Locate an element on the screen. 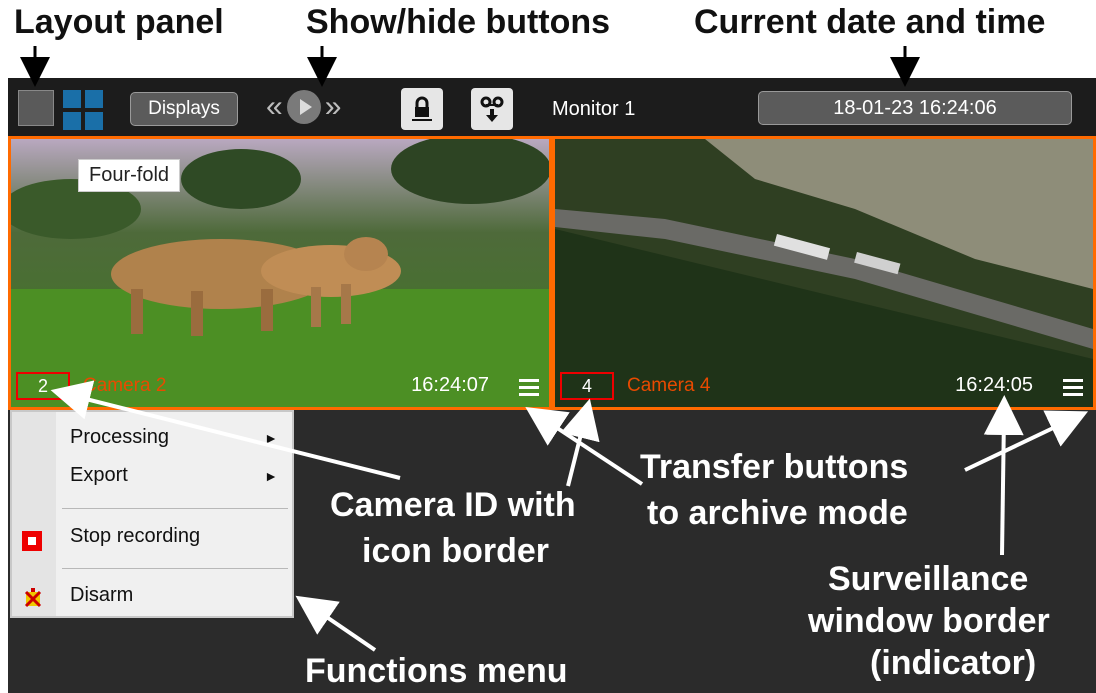 The width and height of the screenshot is (1096, 693). lock-icon is located at coordinates (422, 108).